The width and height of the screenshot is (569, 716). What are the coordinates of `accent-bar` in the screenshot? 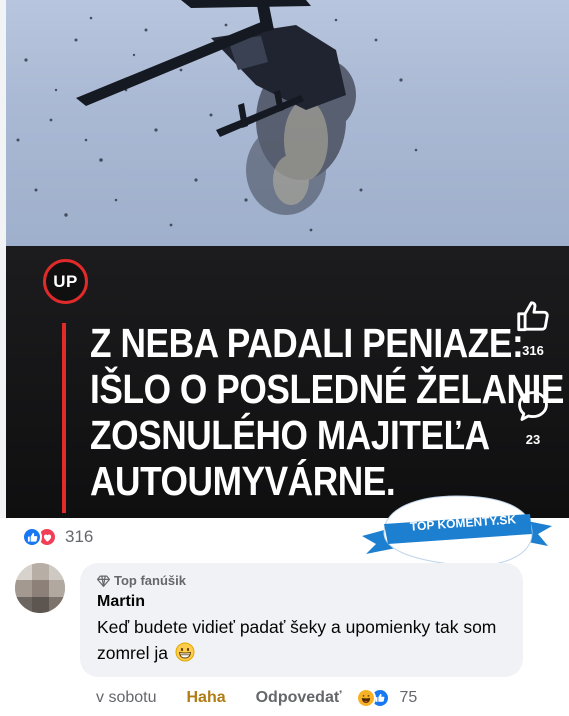 It's located at (64, 418).